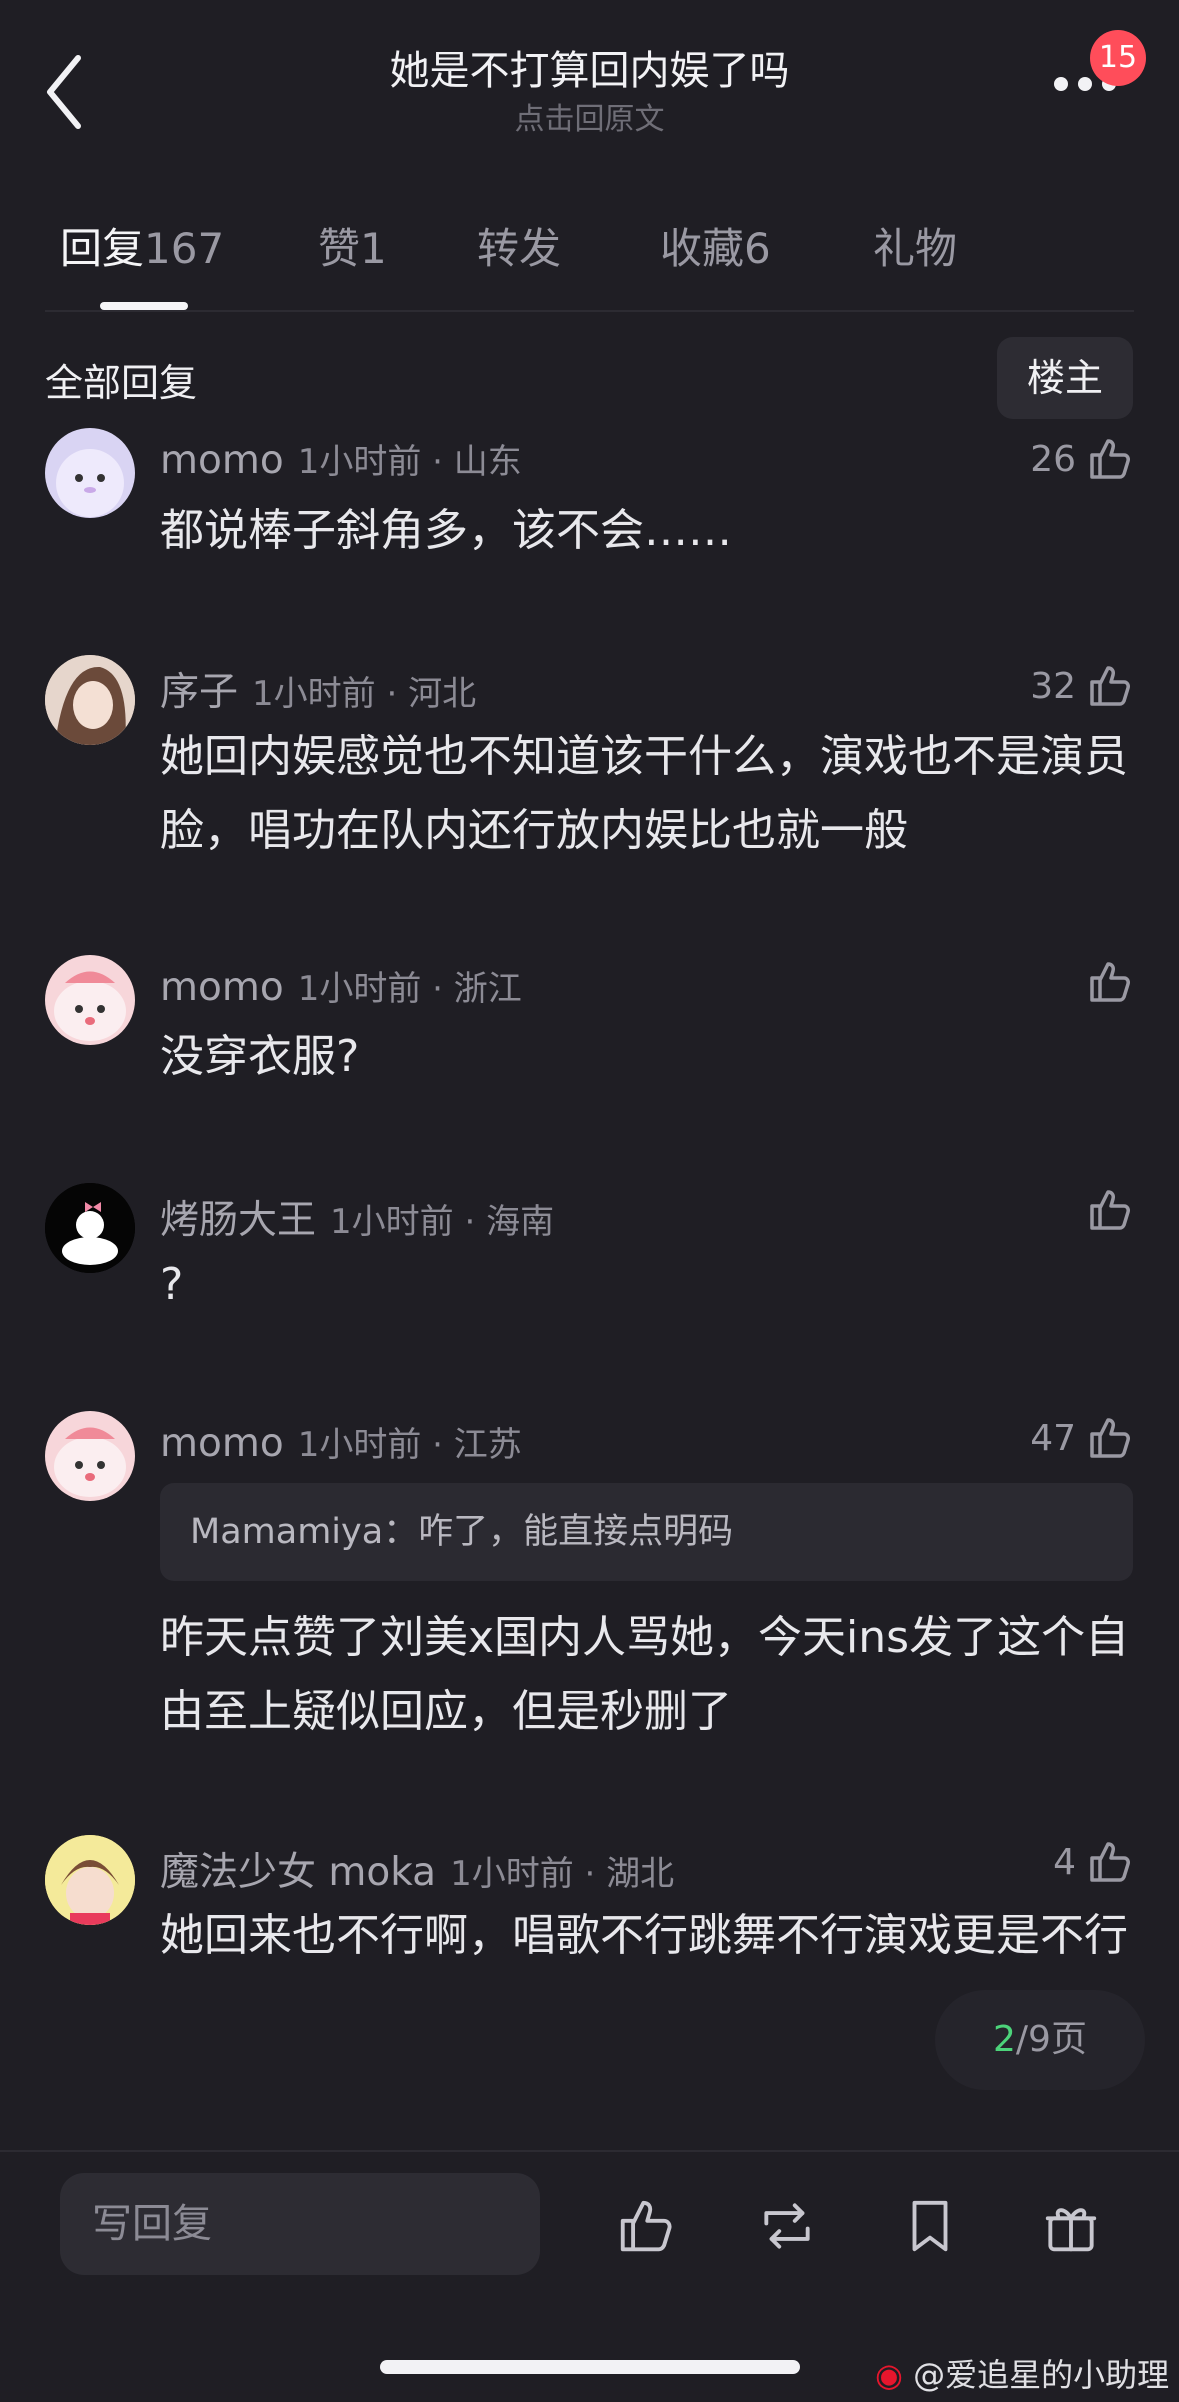  What do you see at coordinates (1040, 2040) in the screenshot?
I see `page-indicator: 2/9页` at bounding box center [1040, 2040].